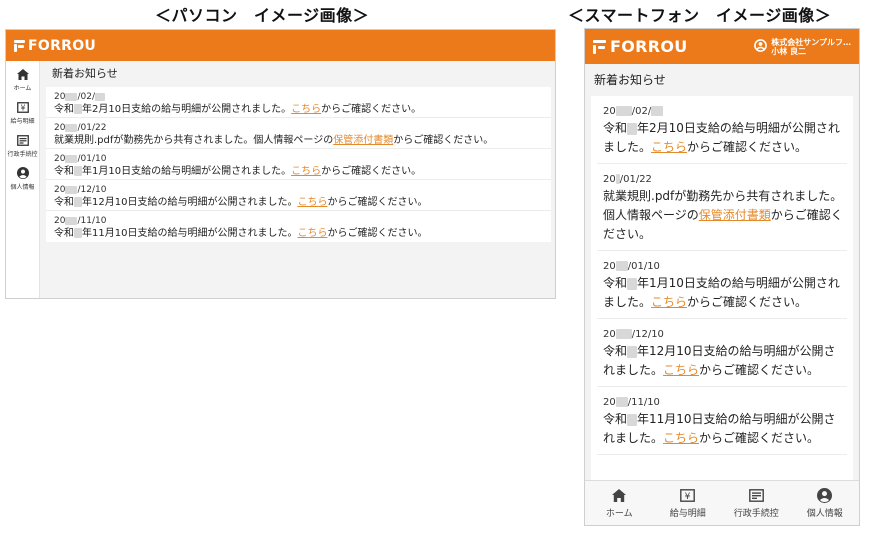 This screenshot has height=537, width=885. I want to click on yen-icon: ¥, so click(23, 107).